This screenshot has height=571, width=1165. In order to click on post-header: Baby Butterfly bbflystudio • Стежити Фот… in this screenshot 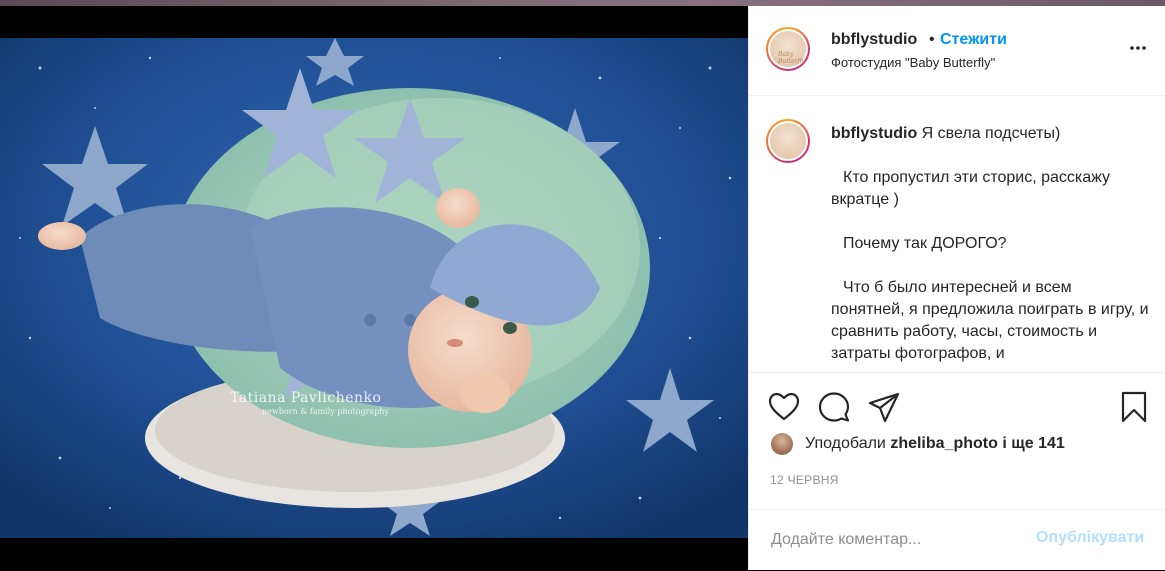, I will do `click(957, 51)`.